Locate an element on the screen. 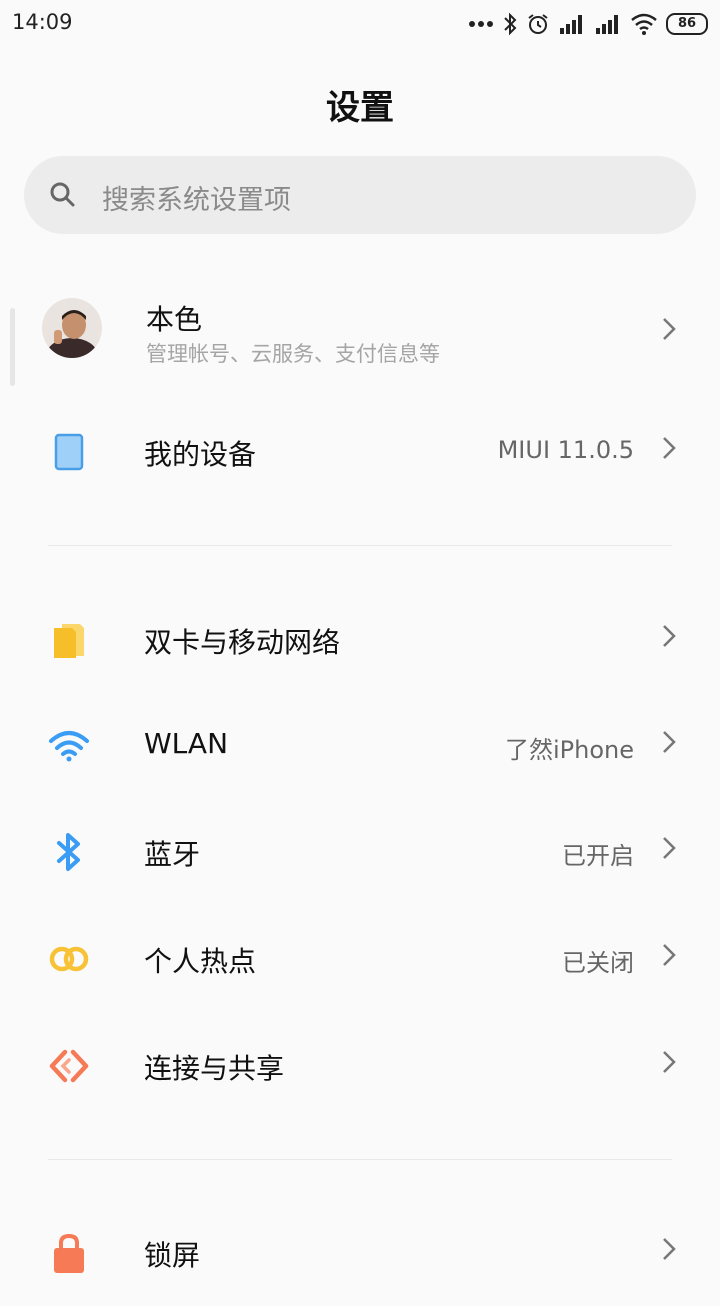 This screenshot has width=720, height=1306. account-subtitle: 管理帐号、云服务、支付信息等 is located at coordinates (293, 354).